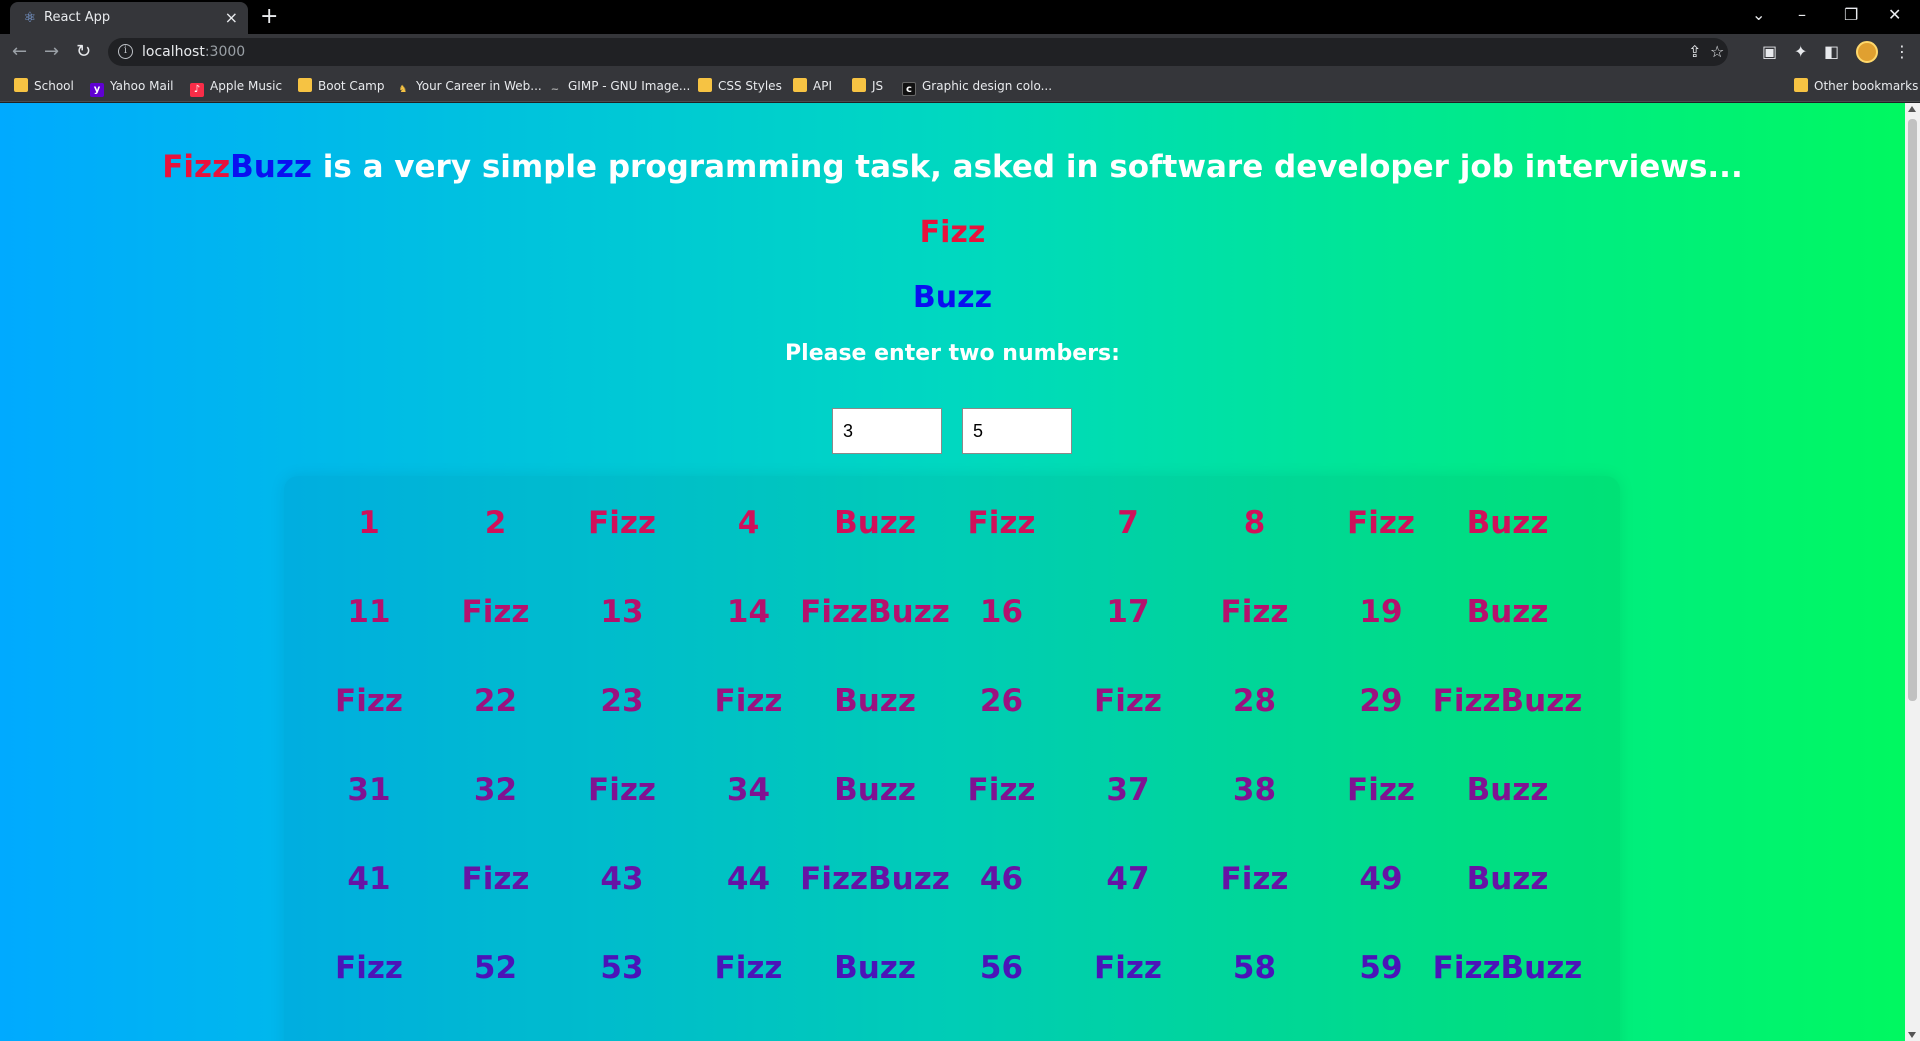 The height and width of the screenshot is (1041, 1920). What do you see at coordinates (196, 167) in the screenshot?
I see `headline-fizz: Fizz` at bounding box center [196, 167].